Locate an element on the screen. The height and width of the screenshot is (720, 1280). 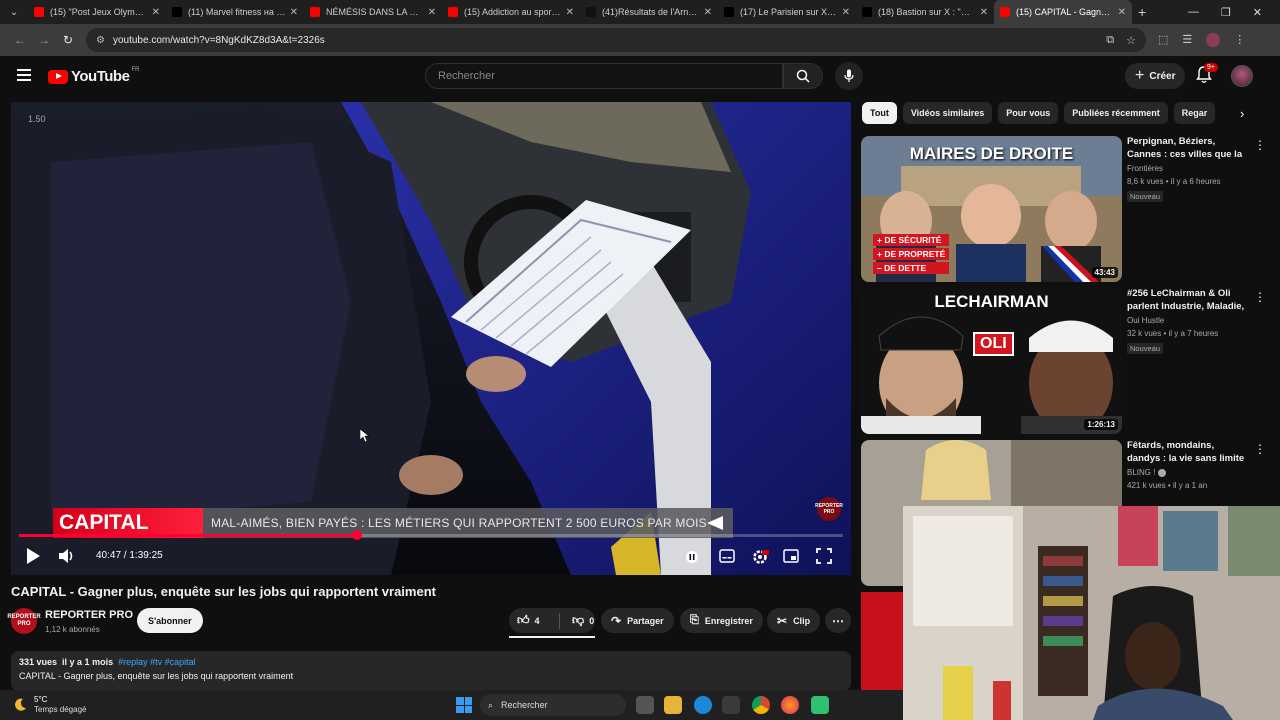
new-badge: Nouveau is located at coordinates (1145, 348).